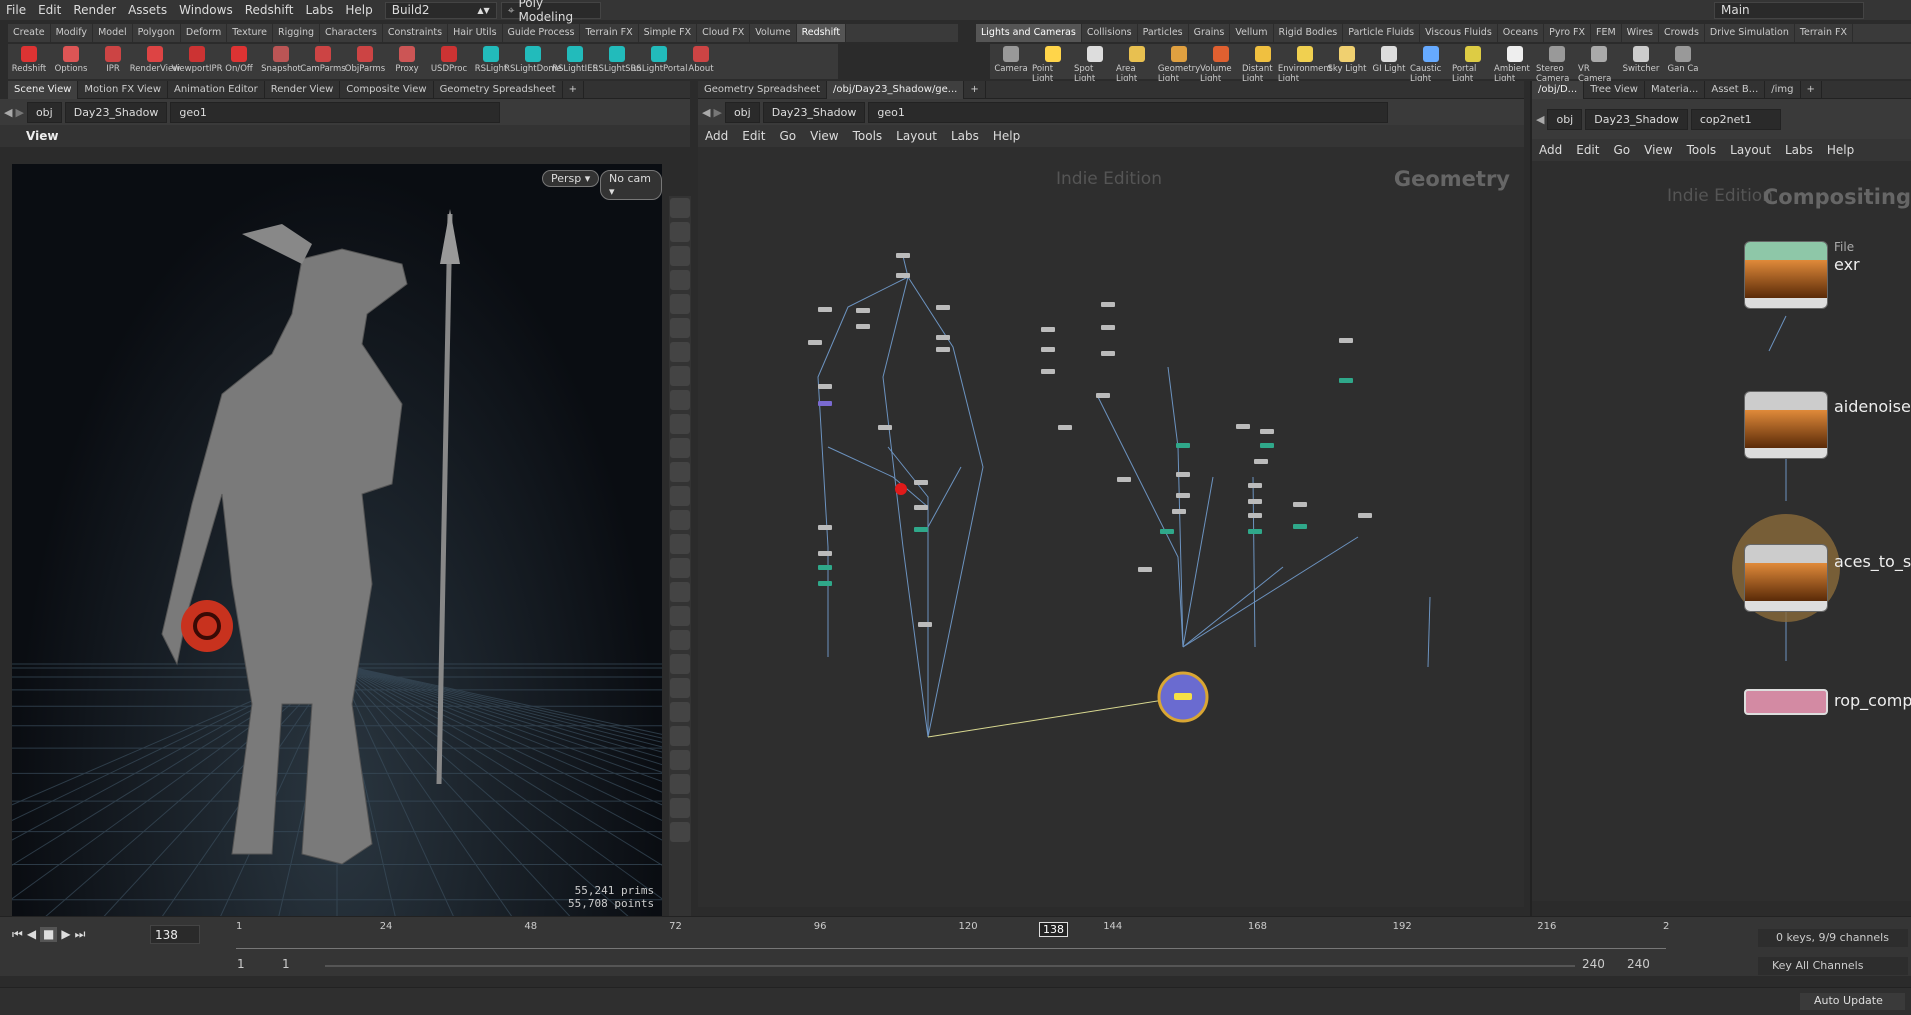 The width and height of the screenshot is (1911, 1015). I want to click on tool-on-off: On/Off, so click(239, 59).